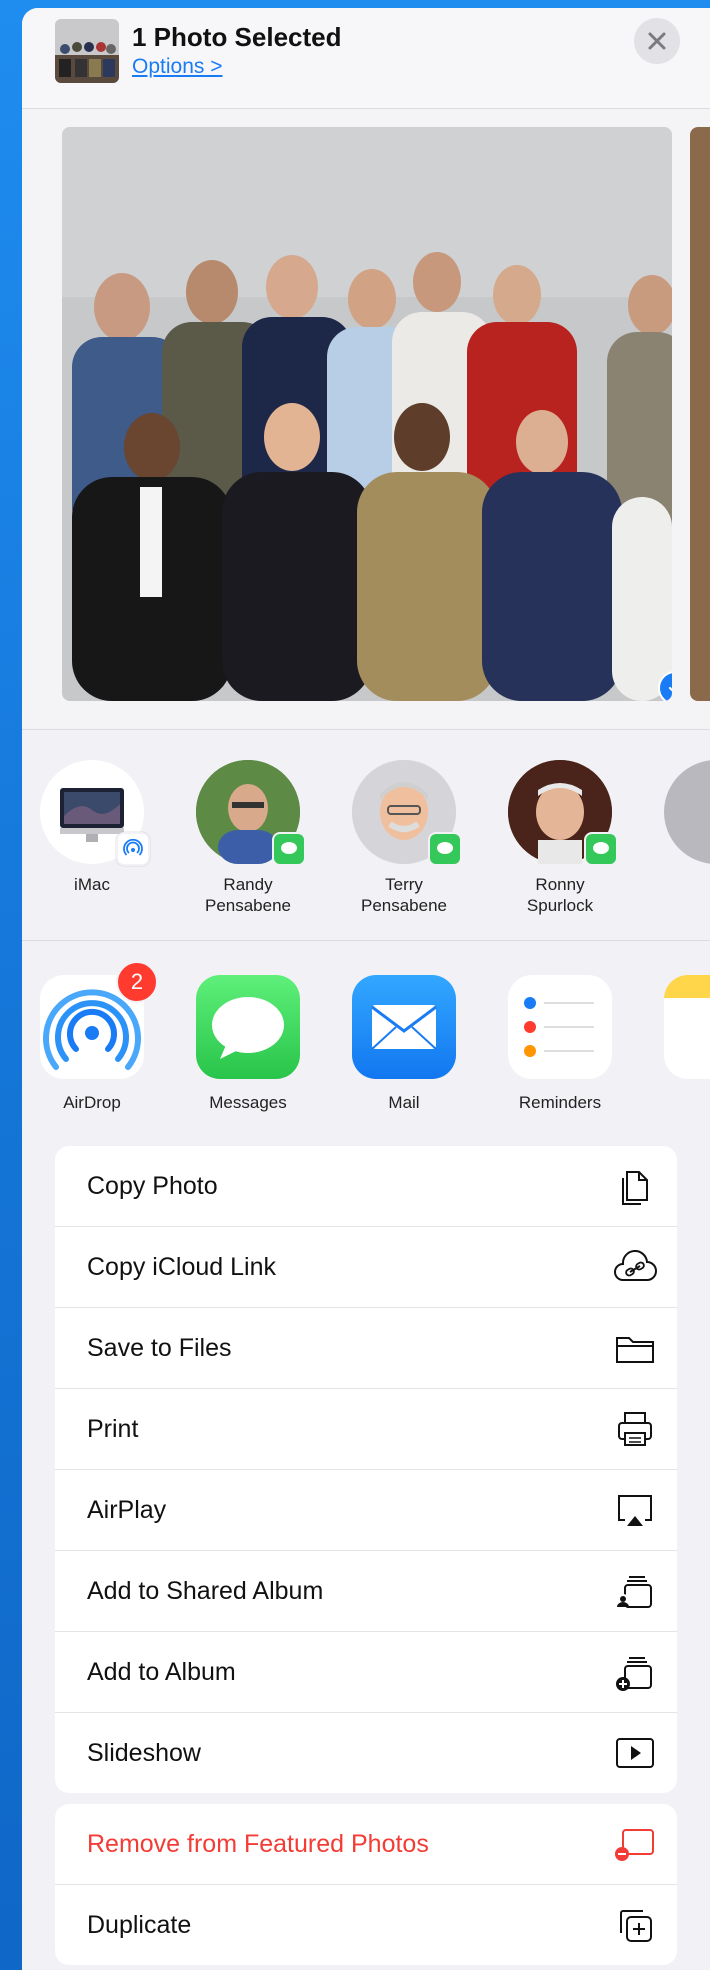 This screenshot has height=1970, width=710. What do you see at coordinates (560, 1102) in the screenshot?
I see `app-label: Reminders` at bounding box center [560, 1102].